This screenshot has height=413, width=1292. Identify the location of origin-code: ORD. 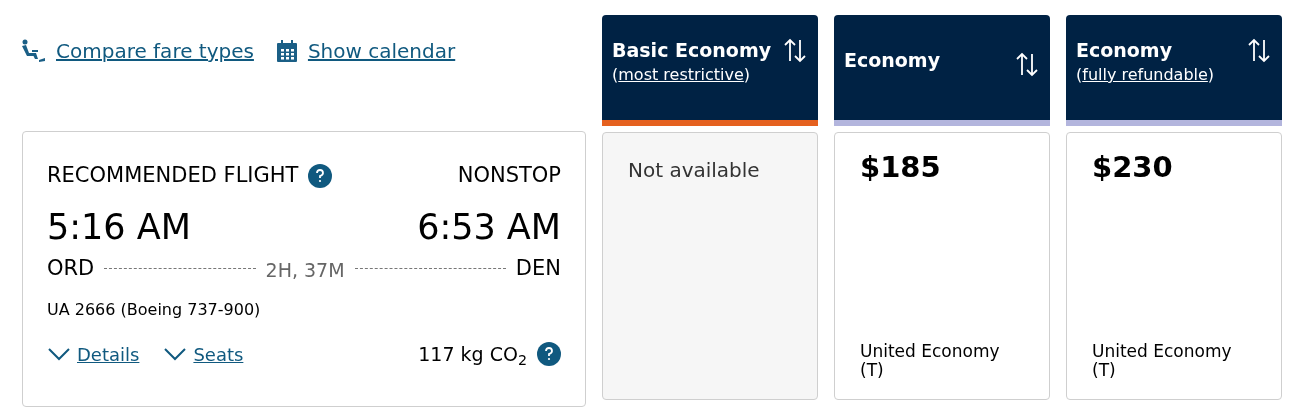
(71, 268).